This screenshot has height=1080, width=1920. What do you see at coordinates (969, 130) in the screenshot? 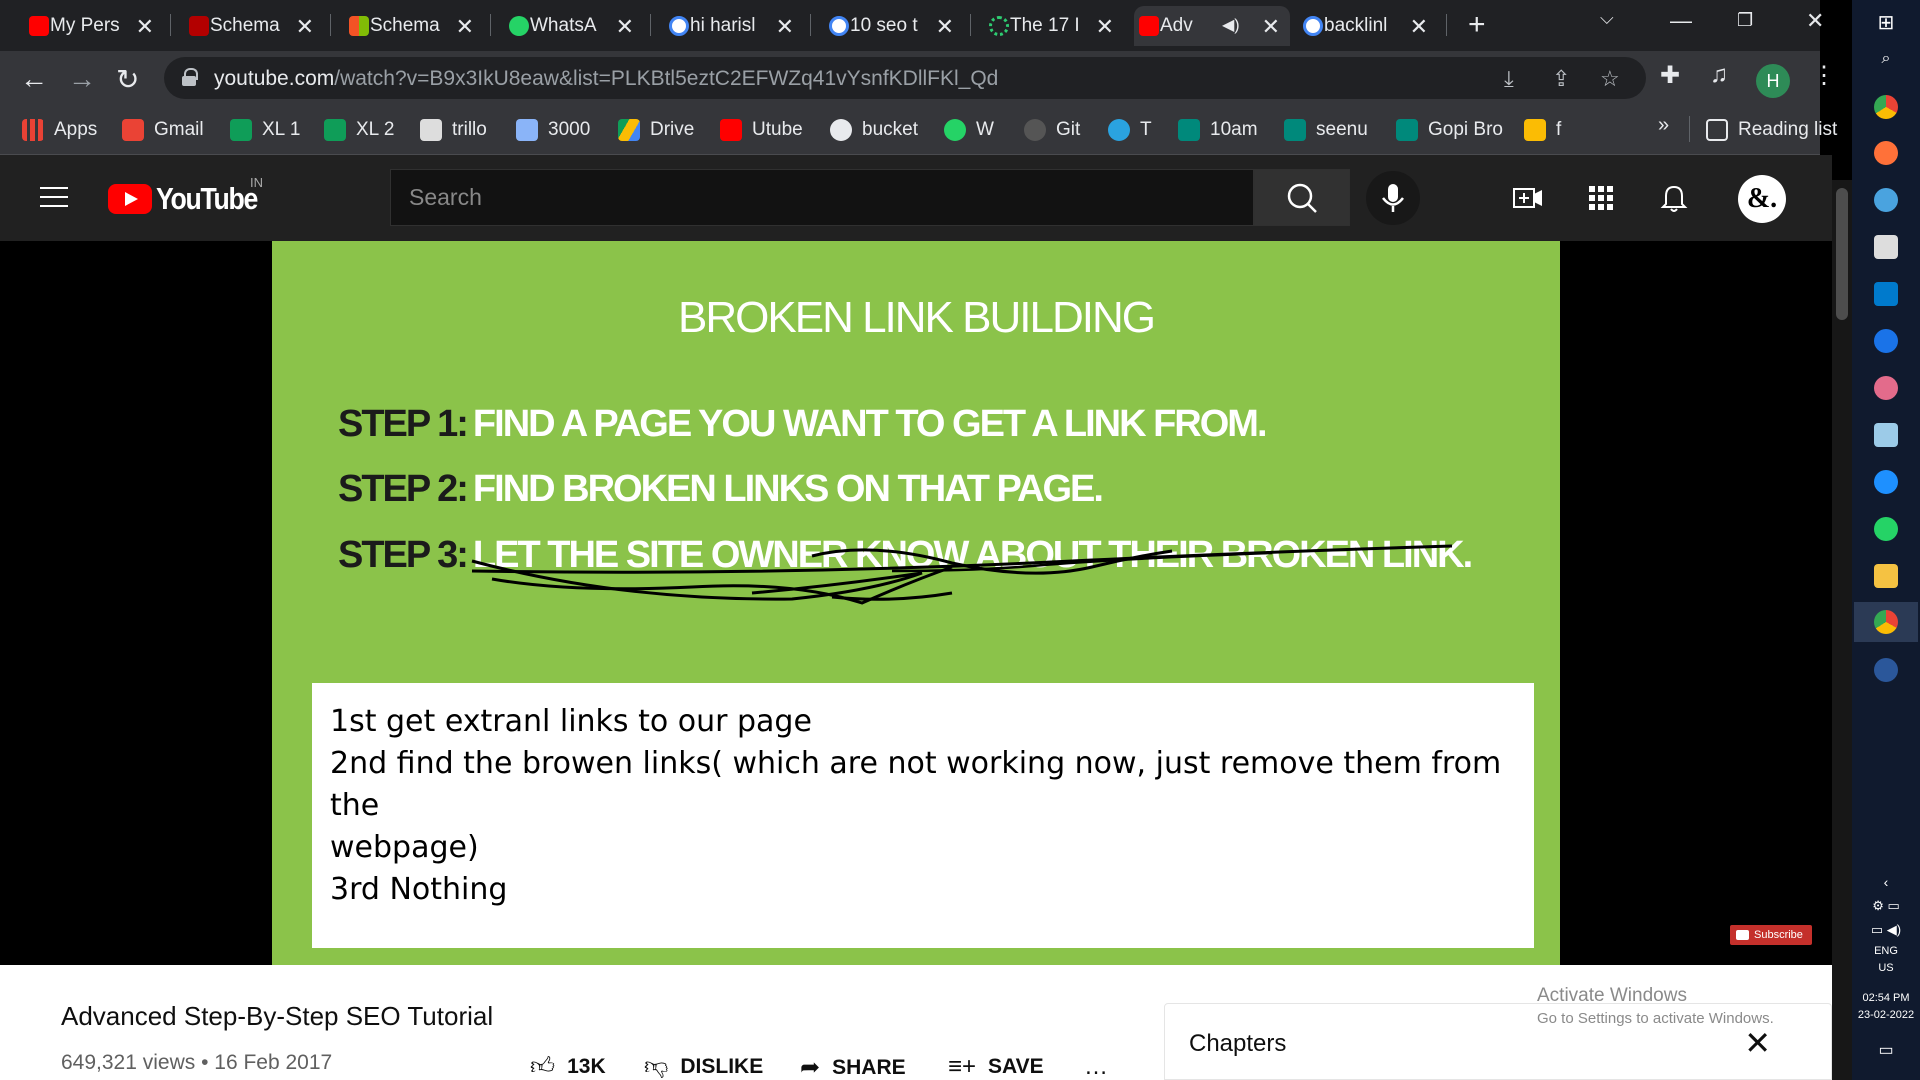
I see `bookmark-w: W` at bounding box center [969, 130].